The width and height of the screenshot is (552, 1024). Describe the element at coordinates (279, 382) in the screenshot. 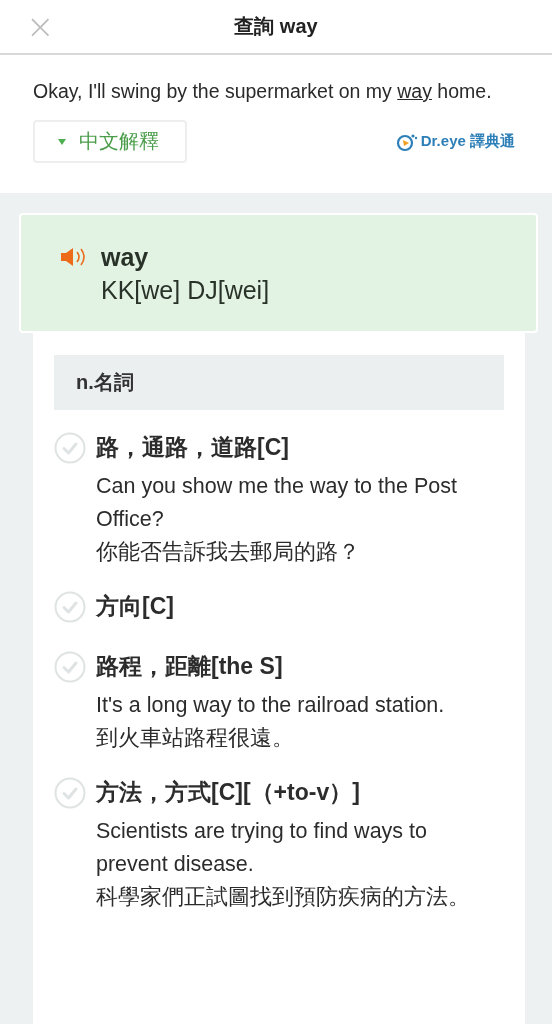

I see `part-of-speech-label: n.名詞` at that location.